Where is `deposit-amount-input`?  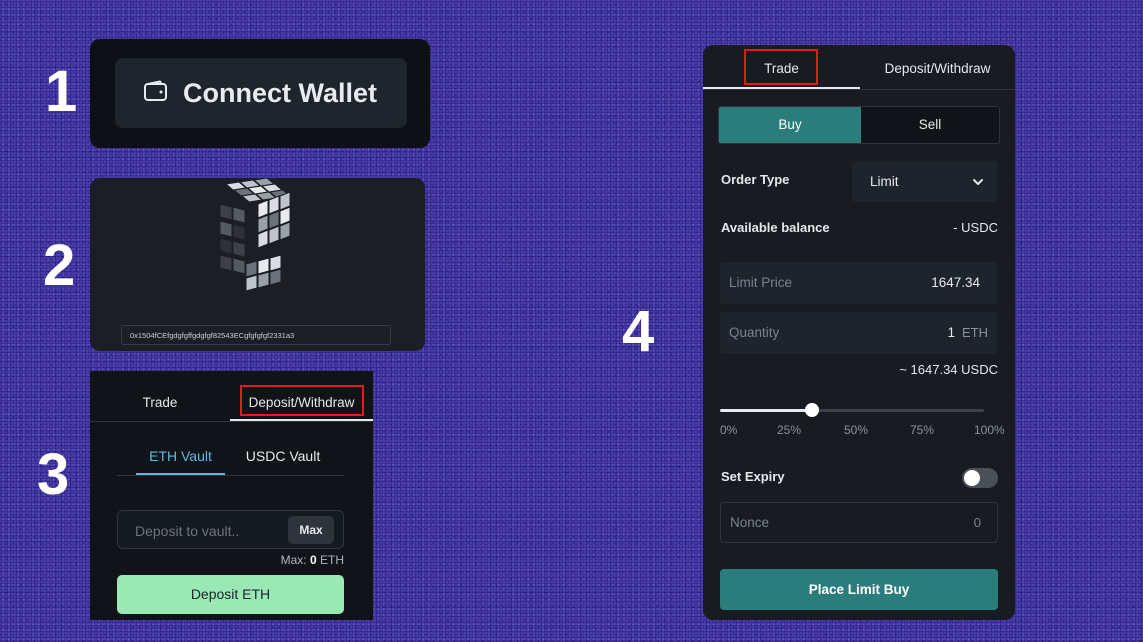 deposit-amount-input is located at coordinates (207, 530).